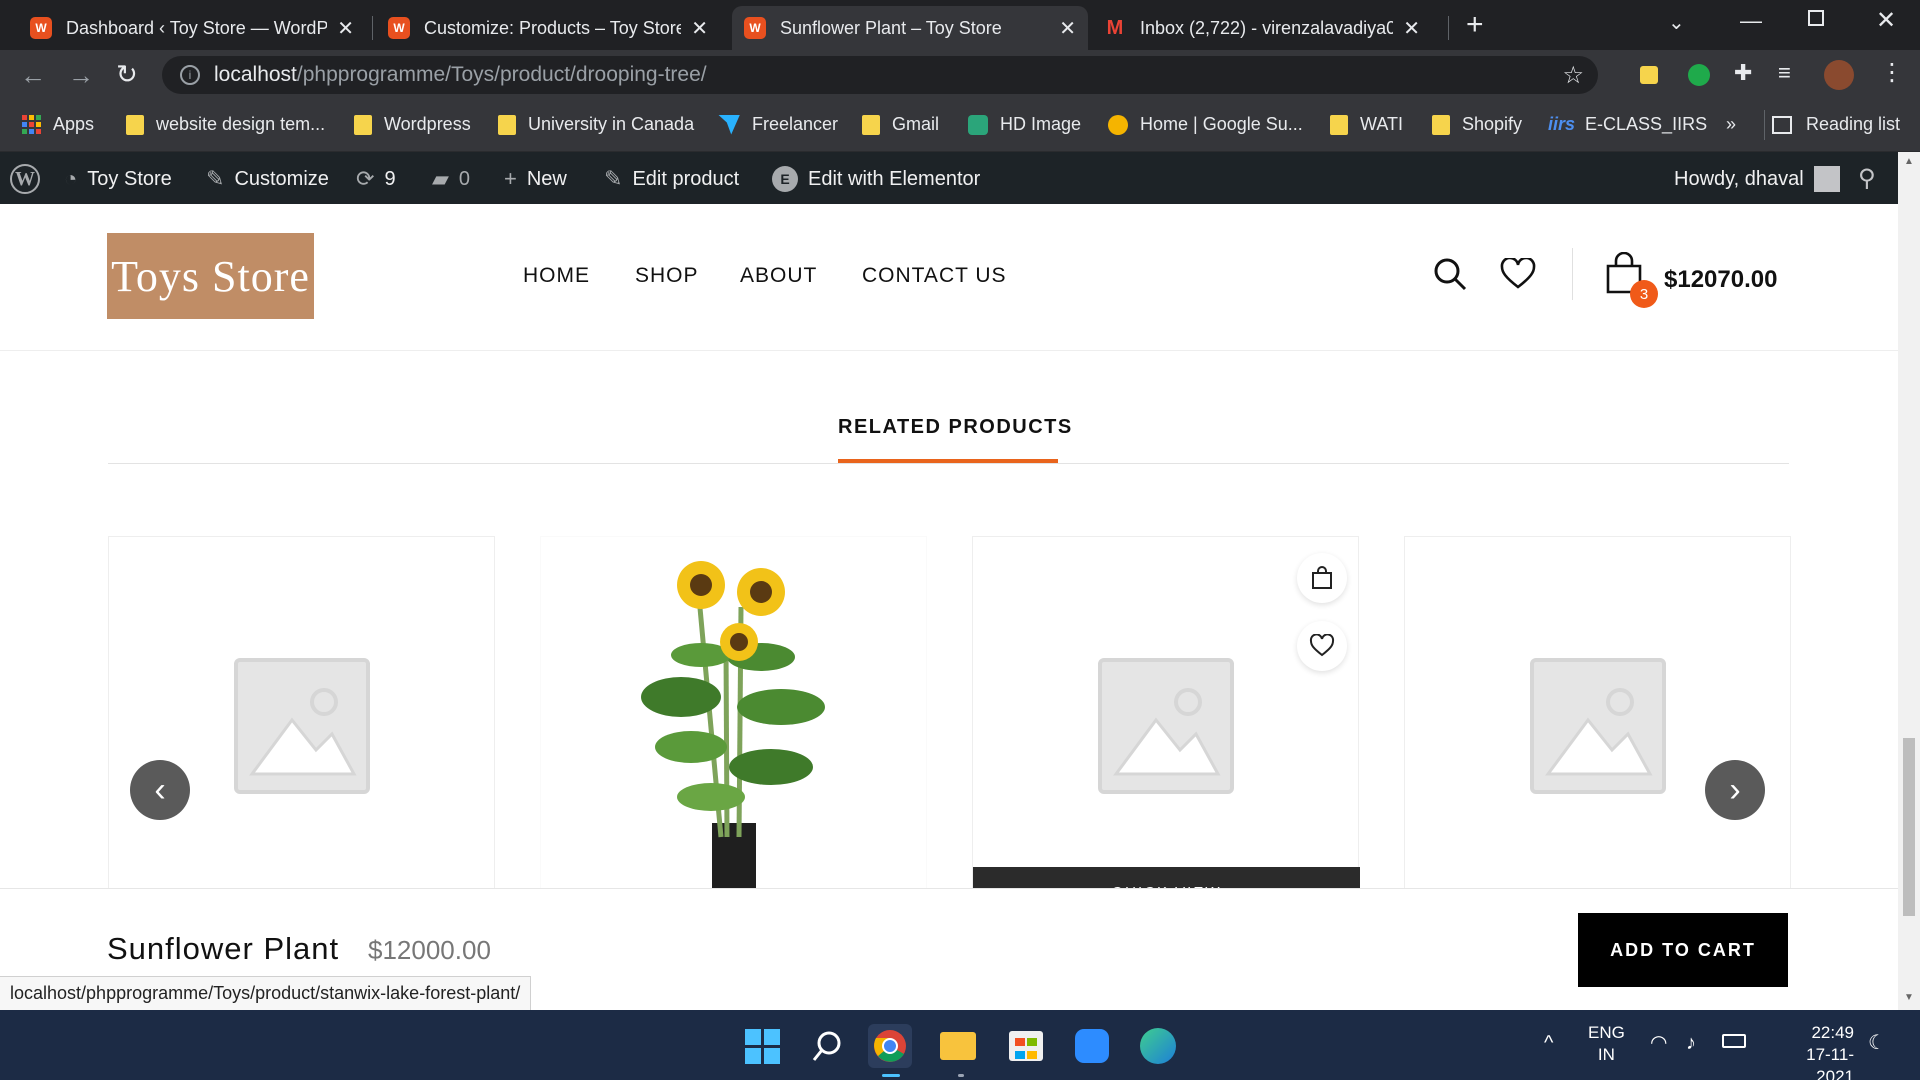  I want to click on bookmark-star-icon: ☆, so click(1573, 75).